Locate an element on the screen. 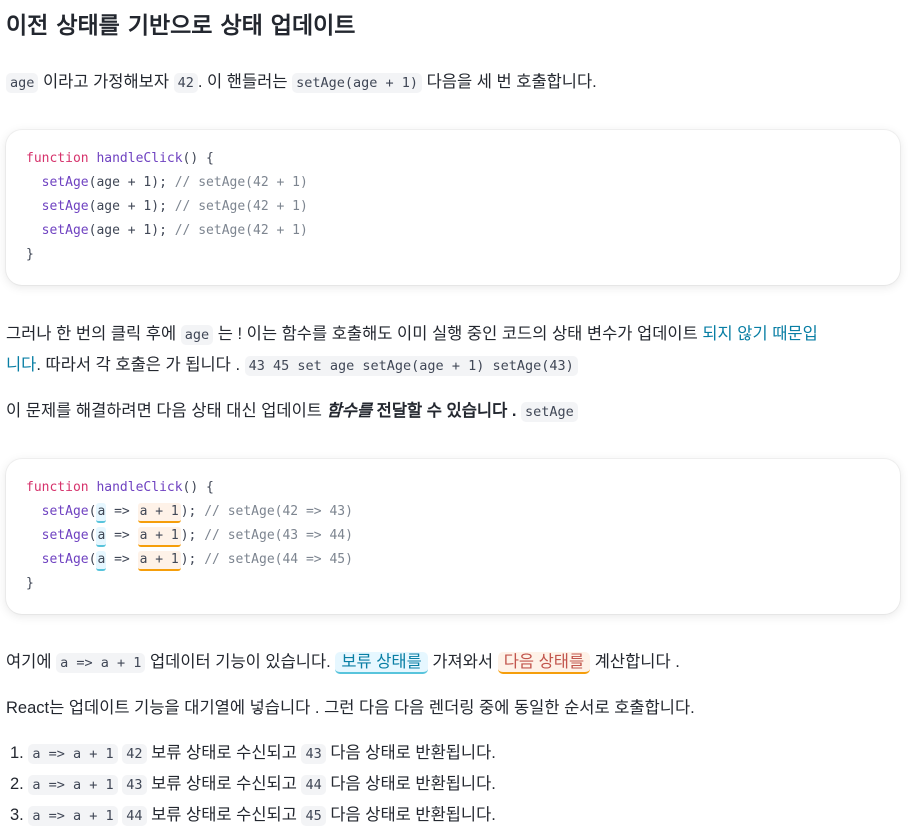 Image resolution: width=908 pixels, height=830 pixels. text: 계산합니다 . is located at coordinates (635, 662).